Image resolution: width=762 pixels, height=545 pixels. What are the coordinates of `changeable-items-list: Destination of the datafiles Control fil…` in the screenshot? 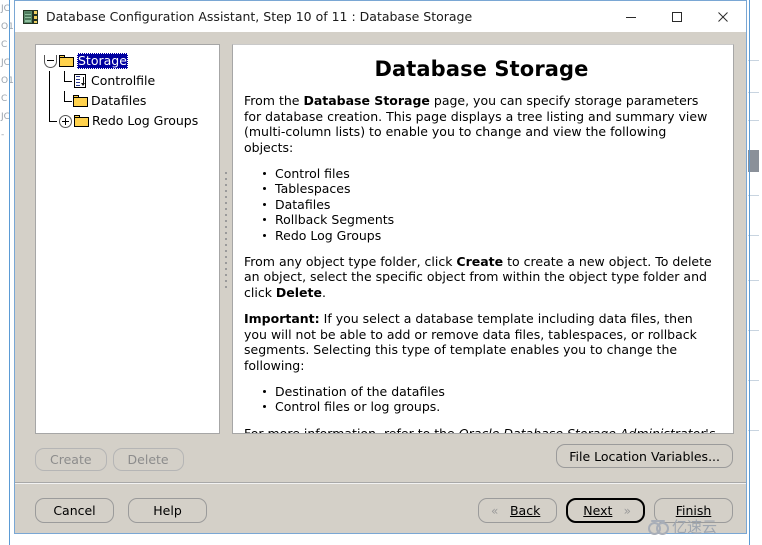 It's located at (481, 399).